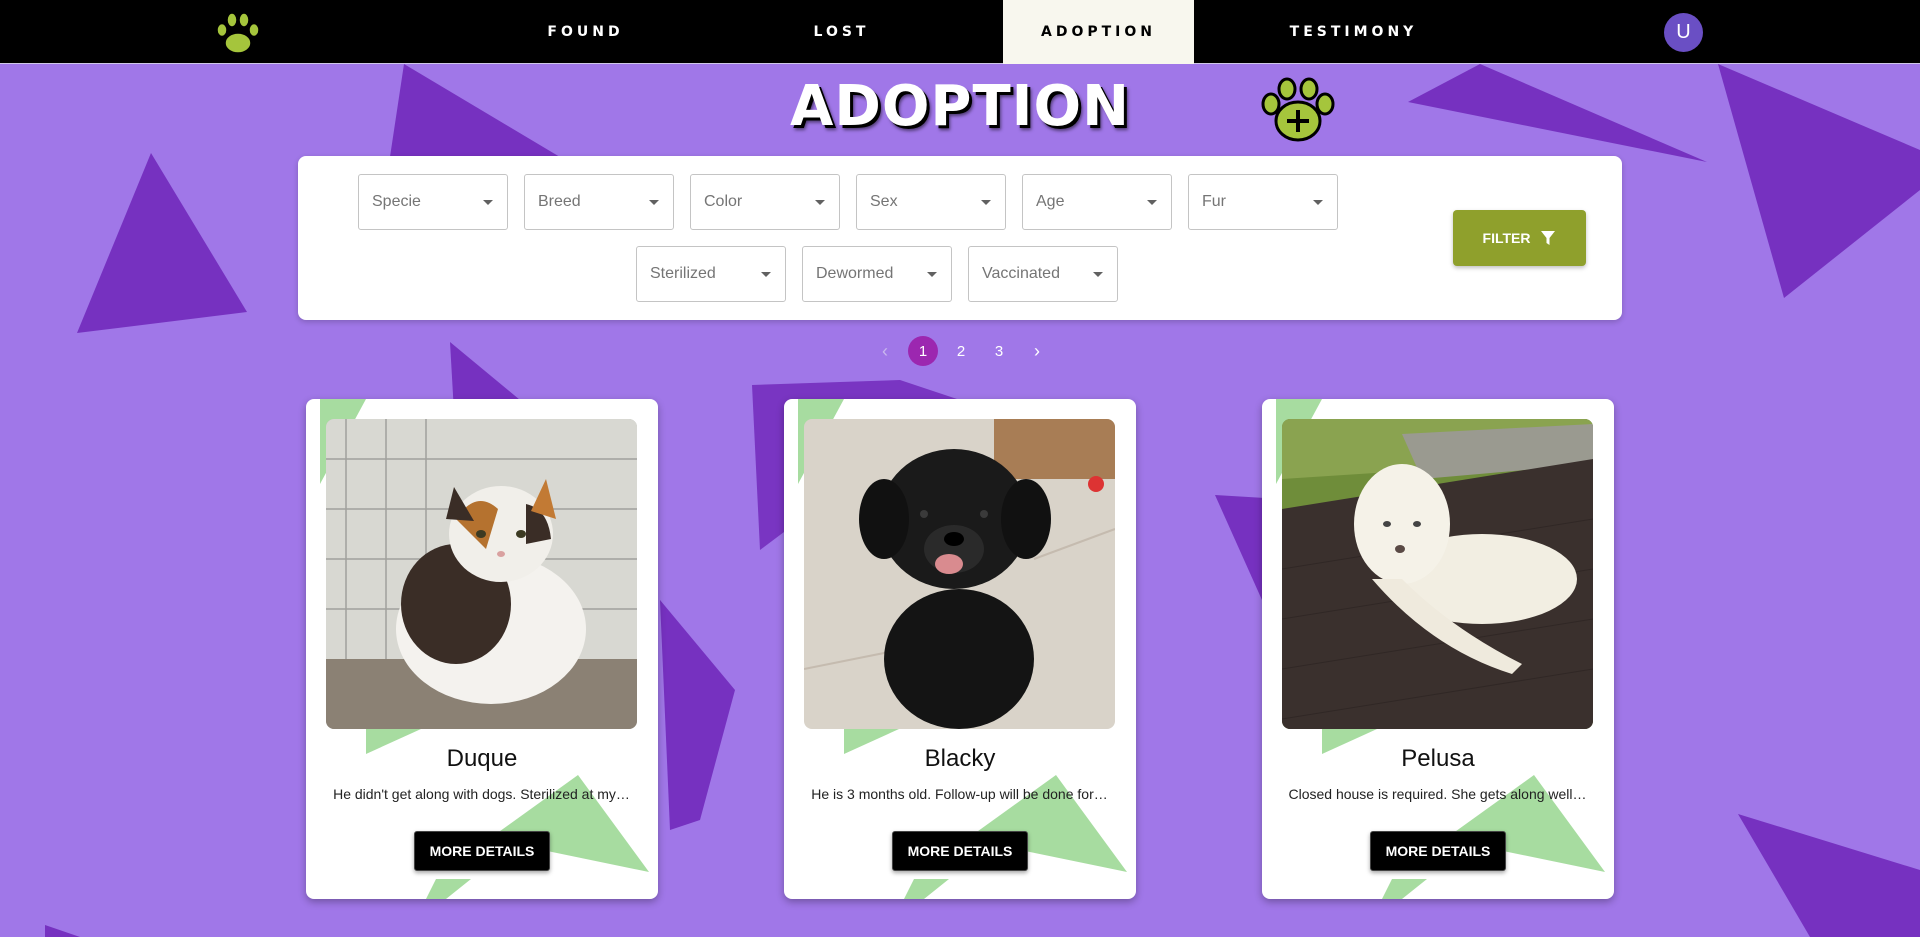 The height and width of the screenshot is (937, 1920). I want to click on sex-label: Sex, so click(884, 201).